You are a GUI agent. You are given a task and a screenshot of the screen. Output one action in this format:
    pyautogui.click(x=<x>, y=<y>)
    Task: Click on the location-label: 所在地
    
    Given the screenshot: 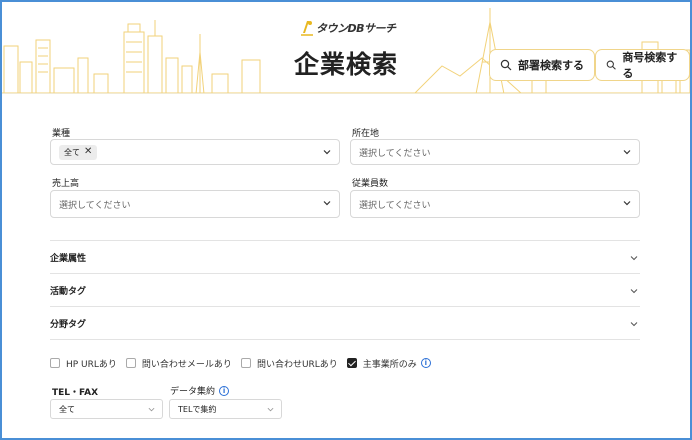 What is the action you would take?
    pyautogui.click(x=366, y=134)
    